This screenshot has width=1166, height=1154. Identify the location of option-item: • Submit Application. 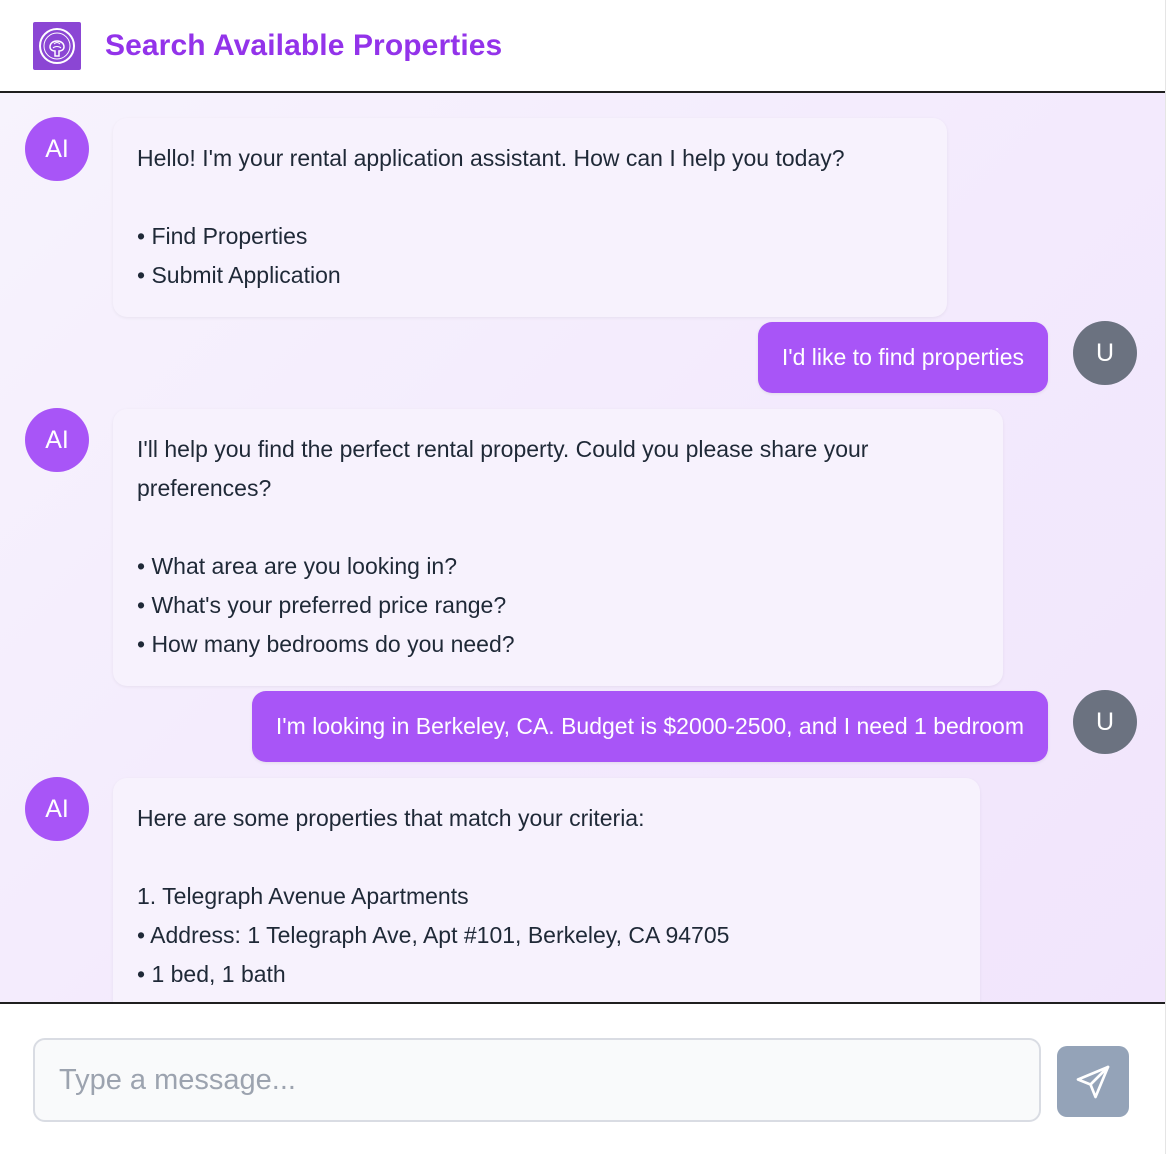
(239, 275).